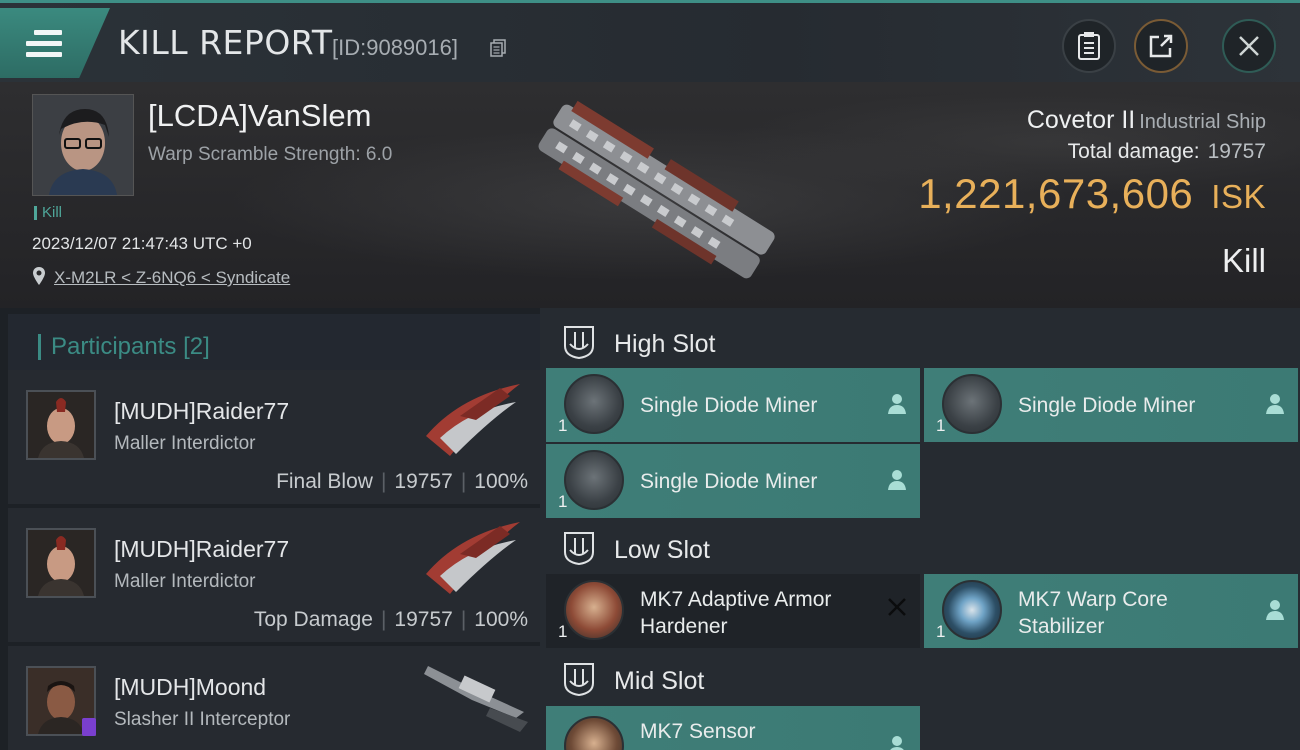  I want to click on isk-amount: 1,221,673,606, so click(1056, 193).